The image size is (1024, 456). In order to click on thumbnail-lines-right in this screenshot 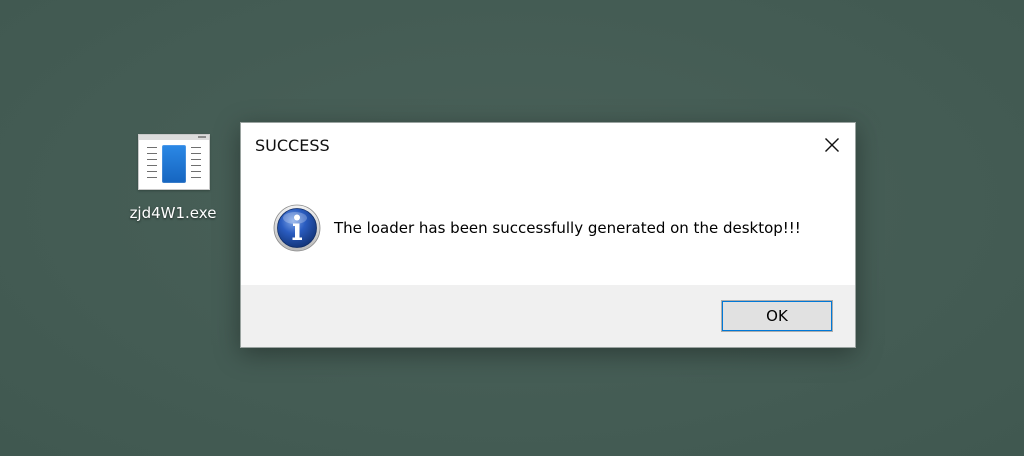, I will do `click(196, 165)`.